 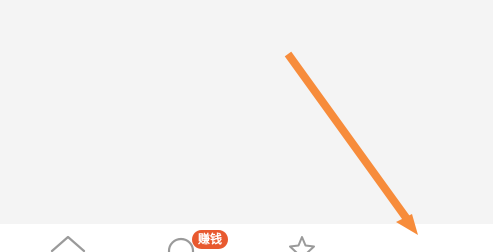 I want to click on tab-home, so click(x=68, y=238).